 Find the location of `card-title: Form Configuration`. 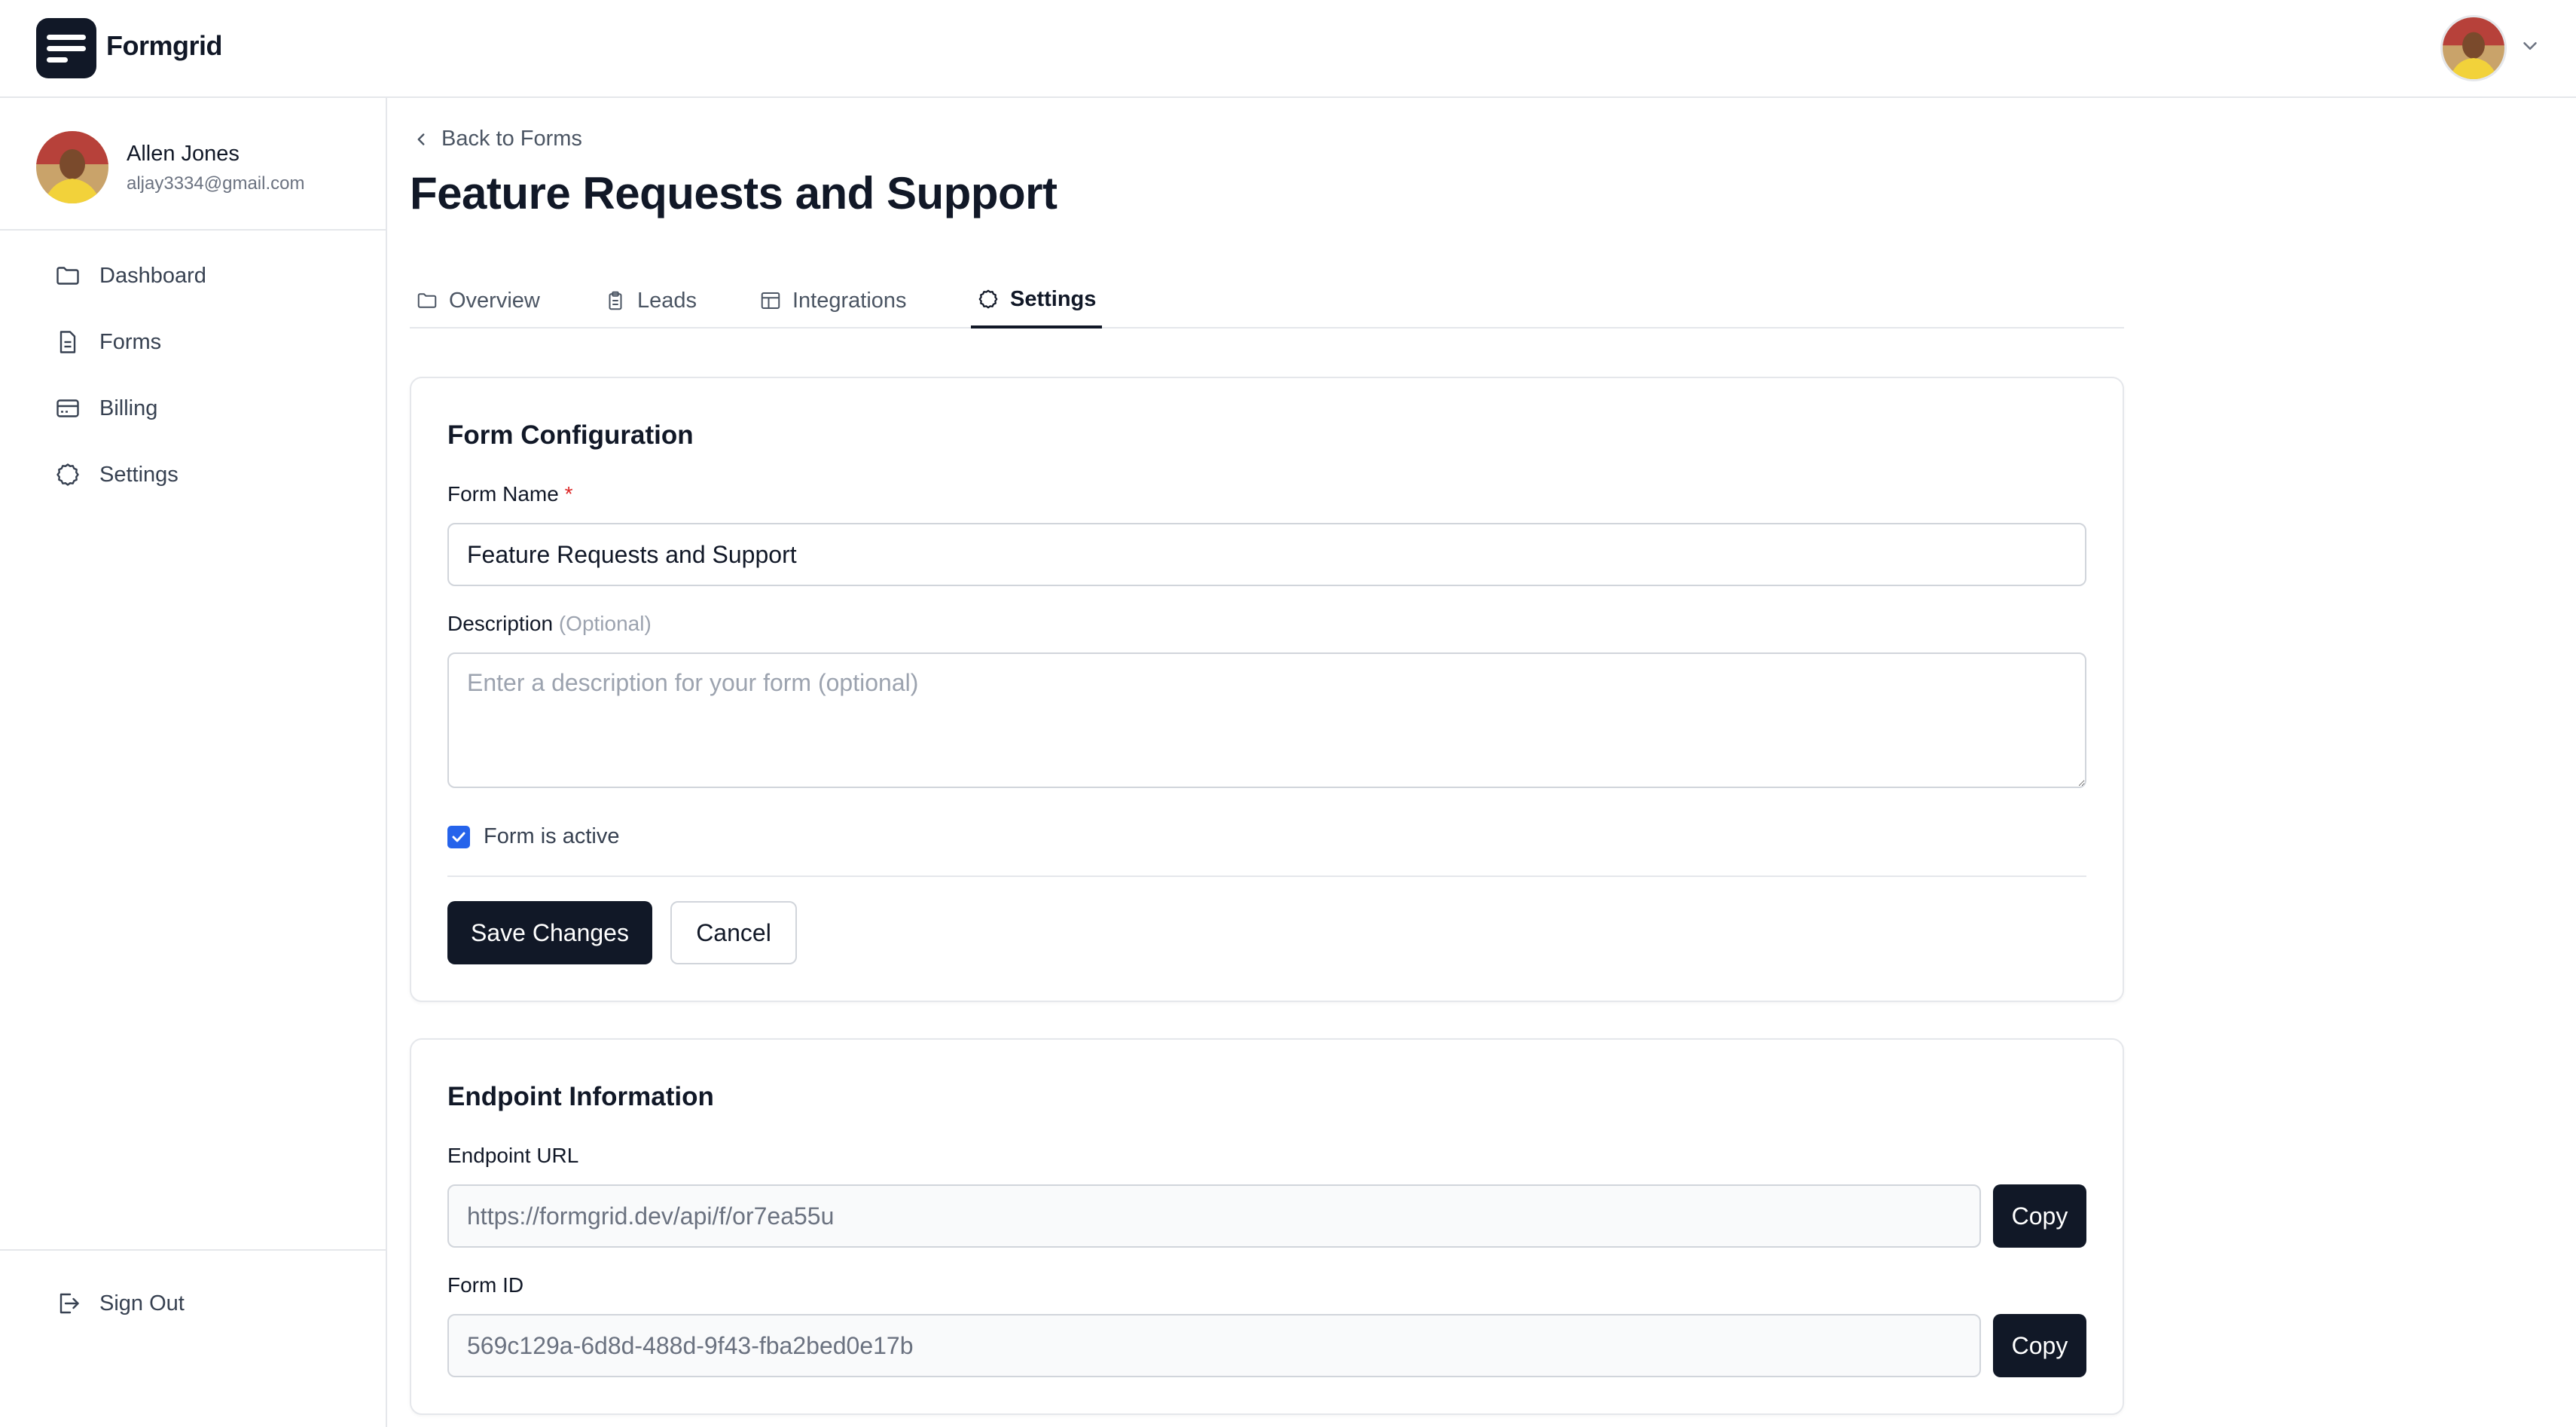

card-title: Form Configuration is located at coordinates (571, 435).